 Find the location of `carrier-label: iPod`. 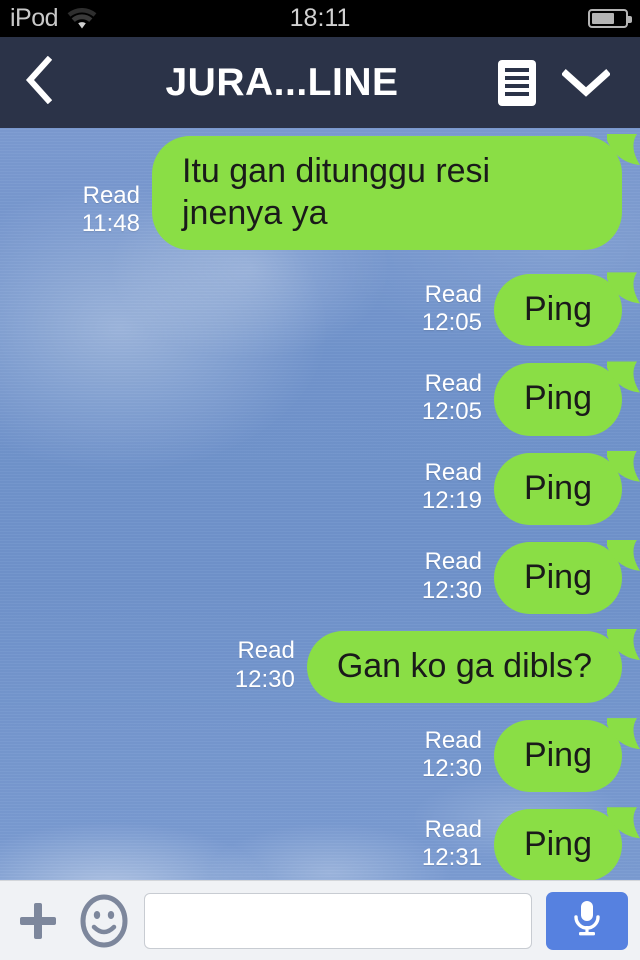

carrier-label: iPod is located at coordinates (34, 18).